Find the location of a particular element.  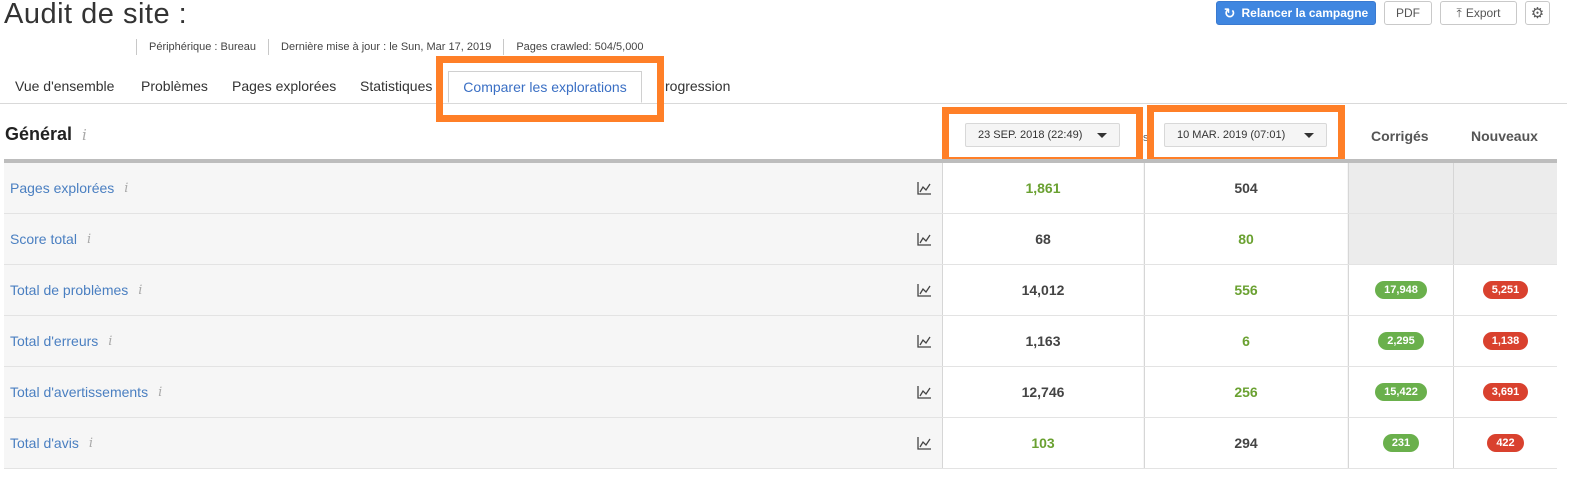

fixed-cell: 17,948 is located at coordinates (1400, 290).